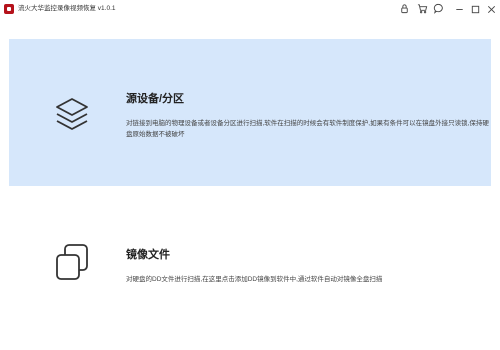 The width and height of the screenshot is (500, 350). What do you see at coordinates (72, 262) in the screenshot?
I see `copy-icon` at bounding box center [72, 262].